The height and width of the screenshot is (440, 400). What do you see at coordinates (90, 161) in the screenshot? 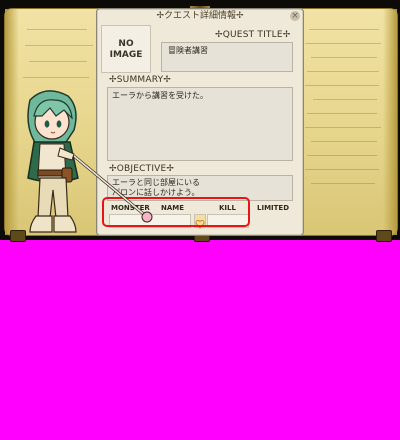
I see `guide-character` at bounding box center [90, 161].